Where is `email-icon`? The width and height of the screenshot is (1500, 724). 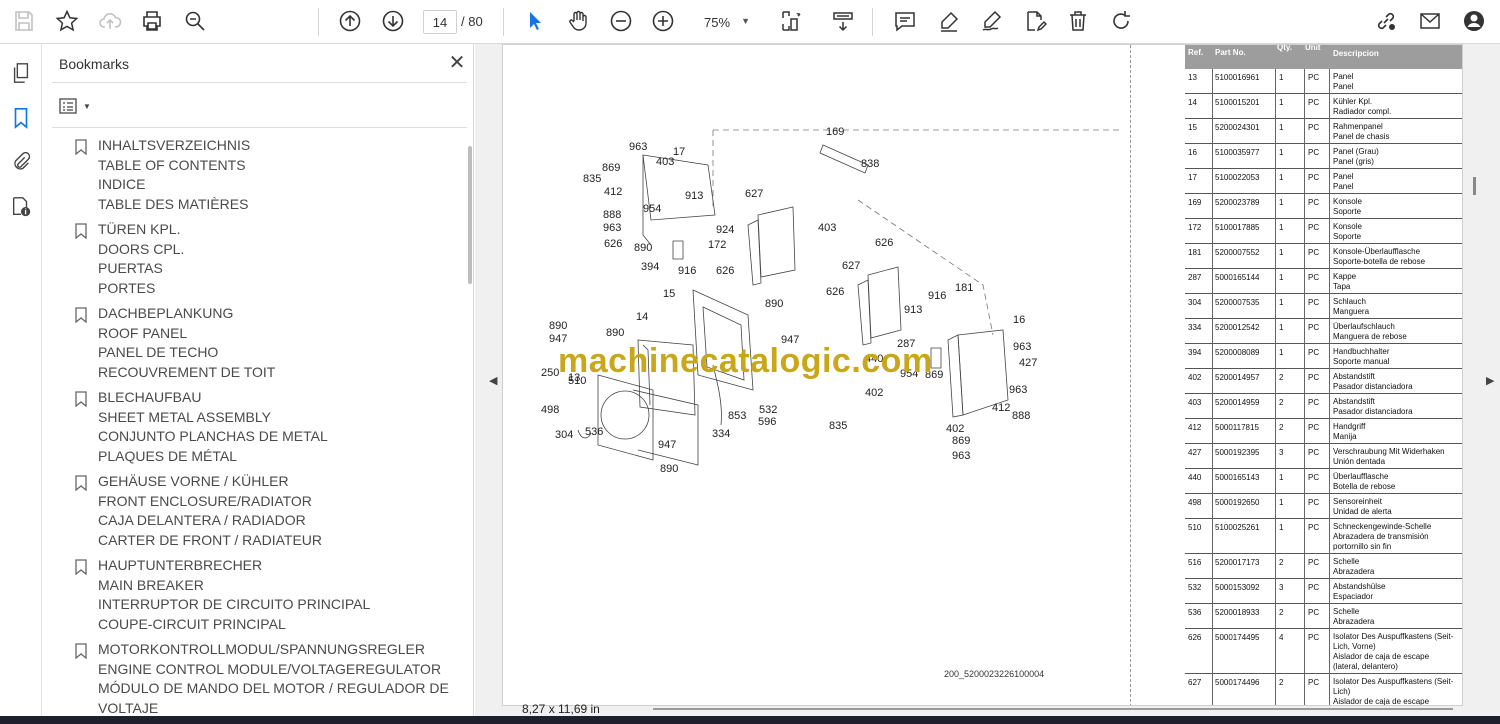
email-icon is located at coordinates (1430, 21).